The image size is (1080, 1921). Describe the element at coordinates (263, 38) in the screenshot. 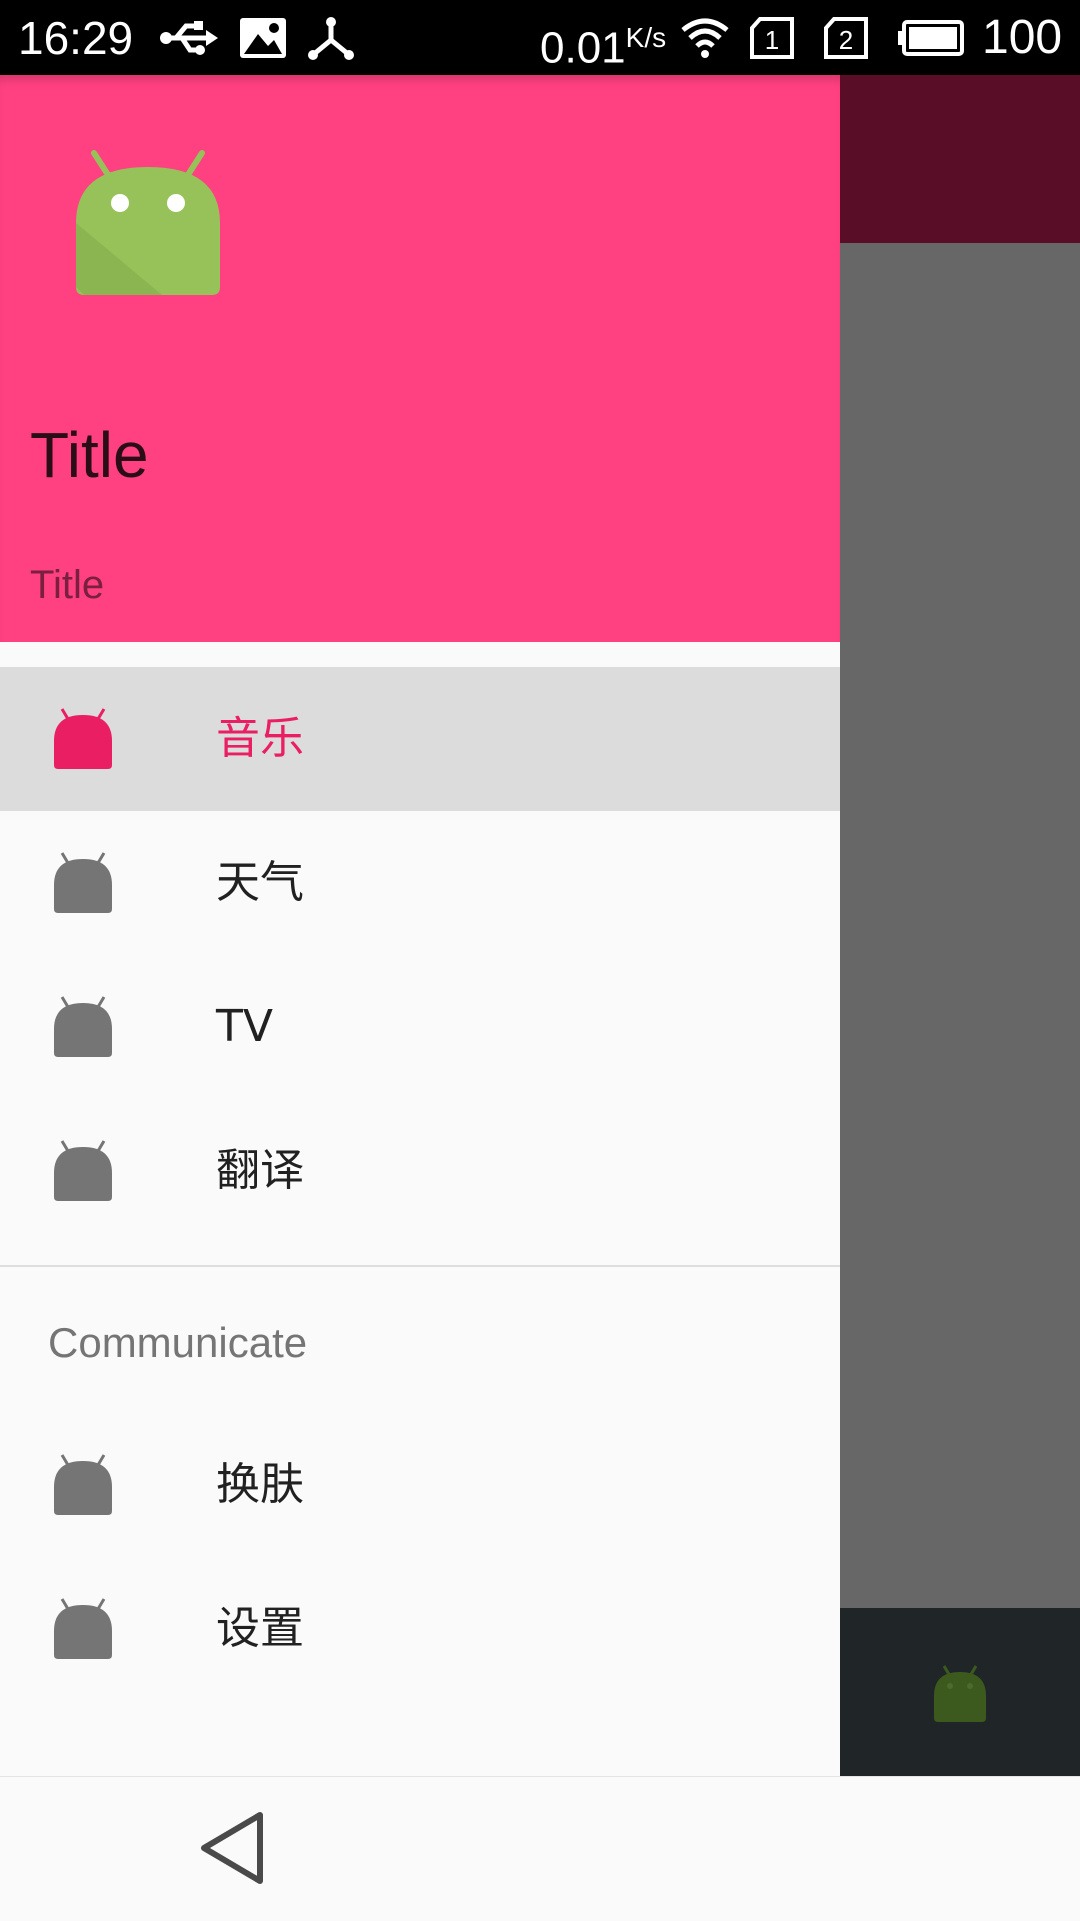

I see `image-icon` at that location.